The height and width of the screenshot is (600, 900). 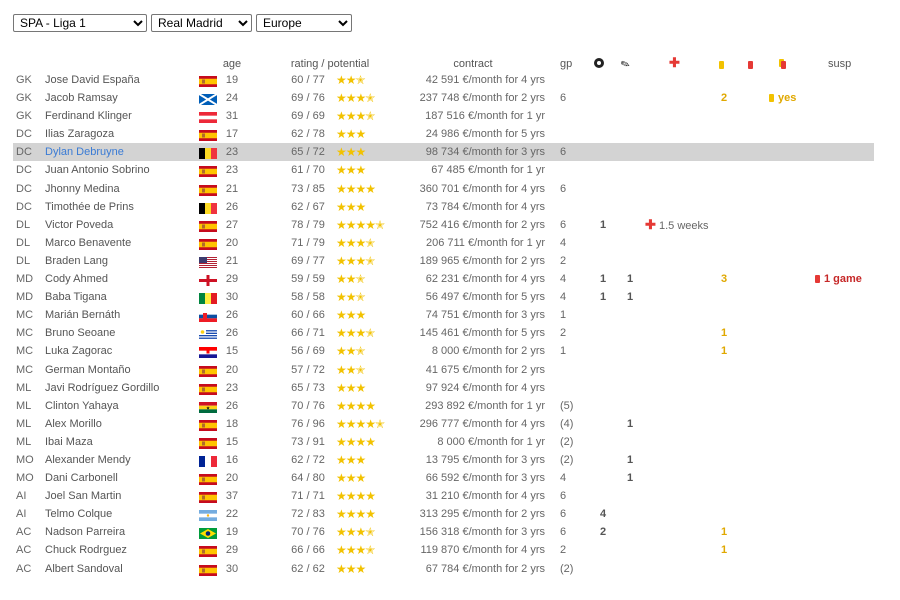 What do you see at coordinates (850, 279) in the screenshot?
I see `suspension-cell: 1 game` at bounding box center [850, 279].